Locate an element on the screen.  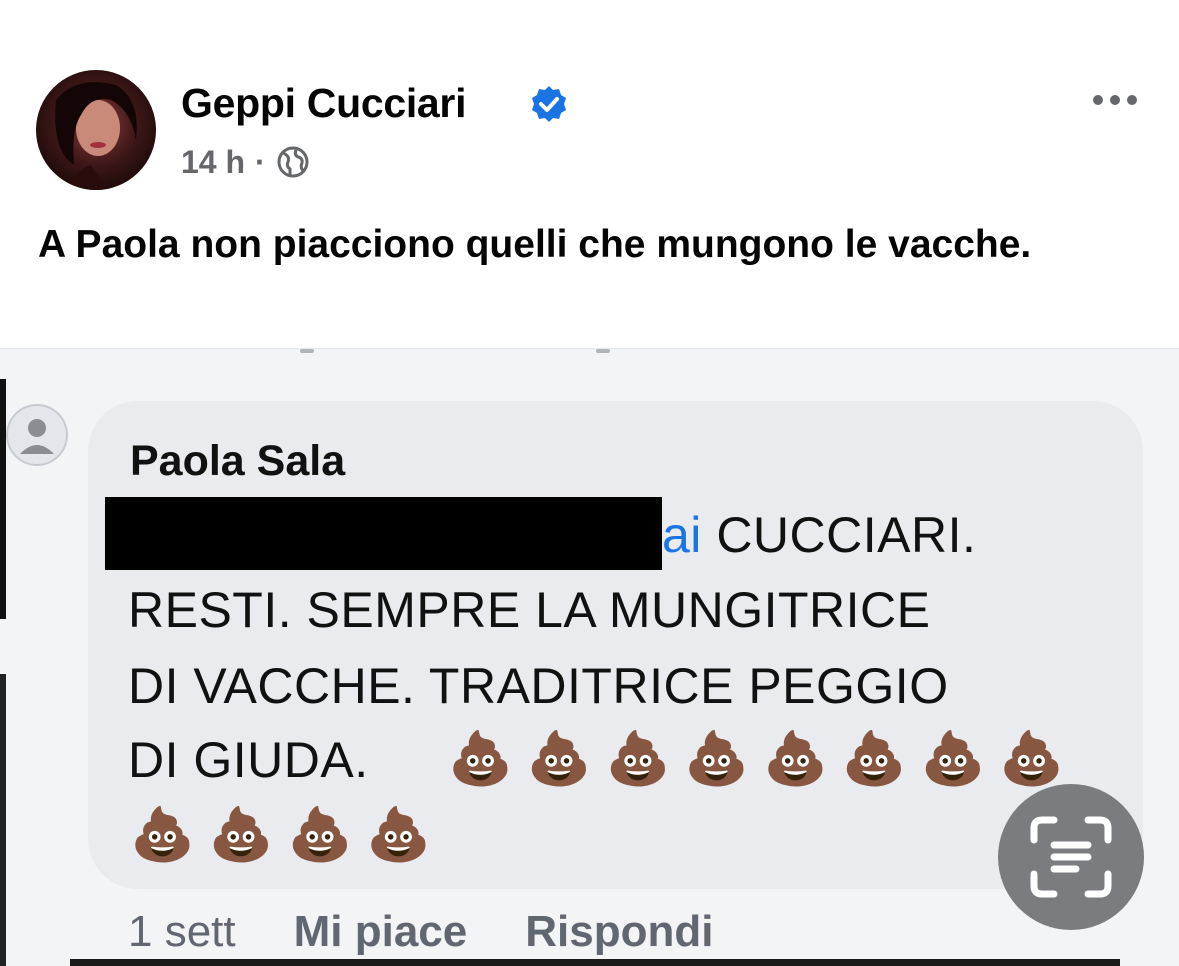
text-scan-icon is located at coordinates (1071, 857).